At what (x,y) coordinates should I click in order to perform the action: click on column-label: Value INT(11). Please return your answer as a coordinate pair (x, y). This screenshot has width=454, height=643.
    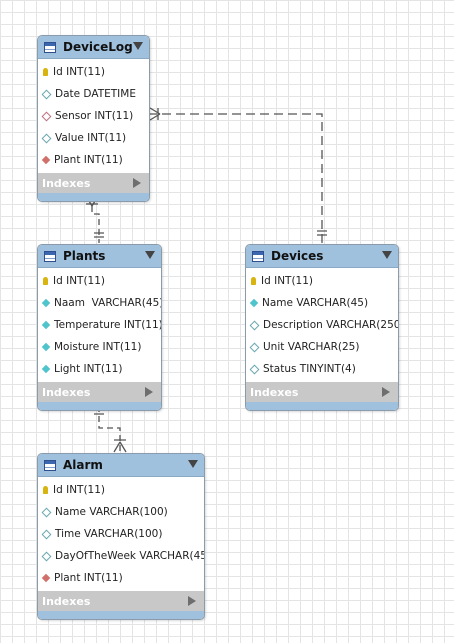
    Looking at the image, I should click on (91, 138).